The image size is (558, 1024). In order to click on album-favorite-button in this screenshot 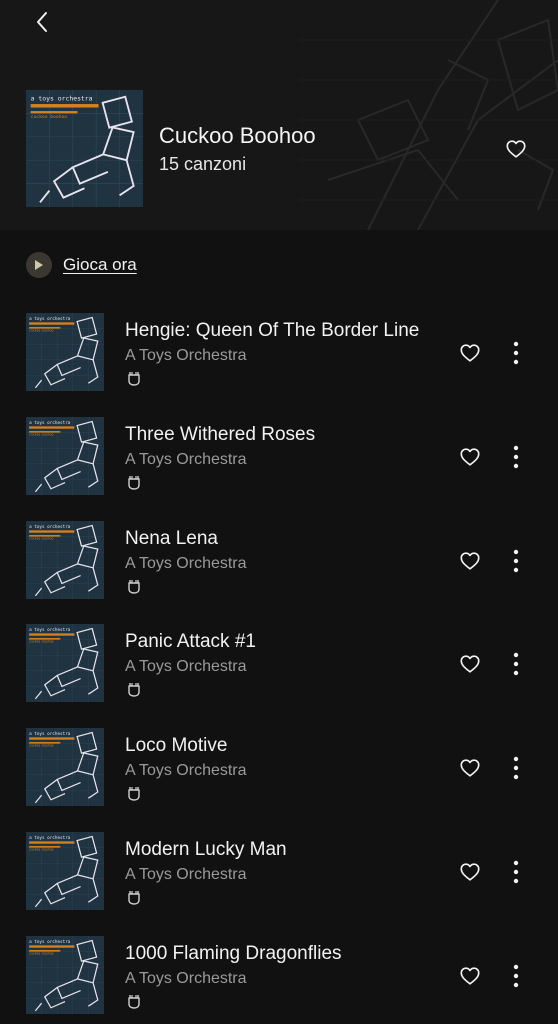, I will do `click(516, 149)`.